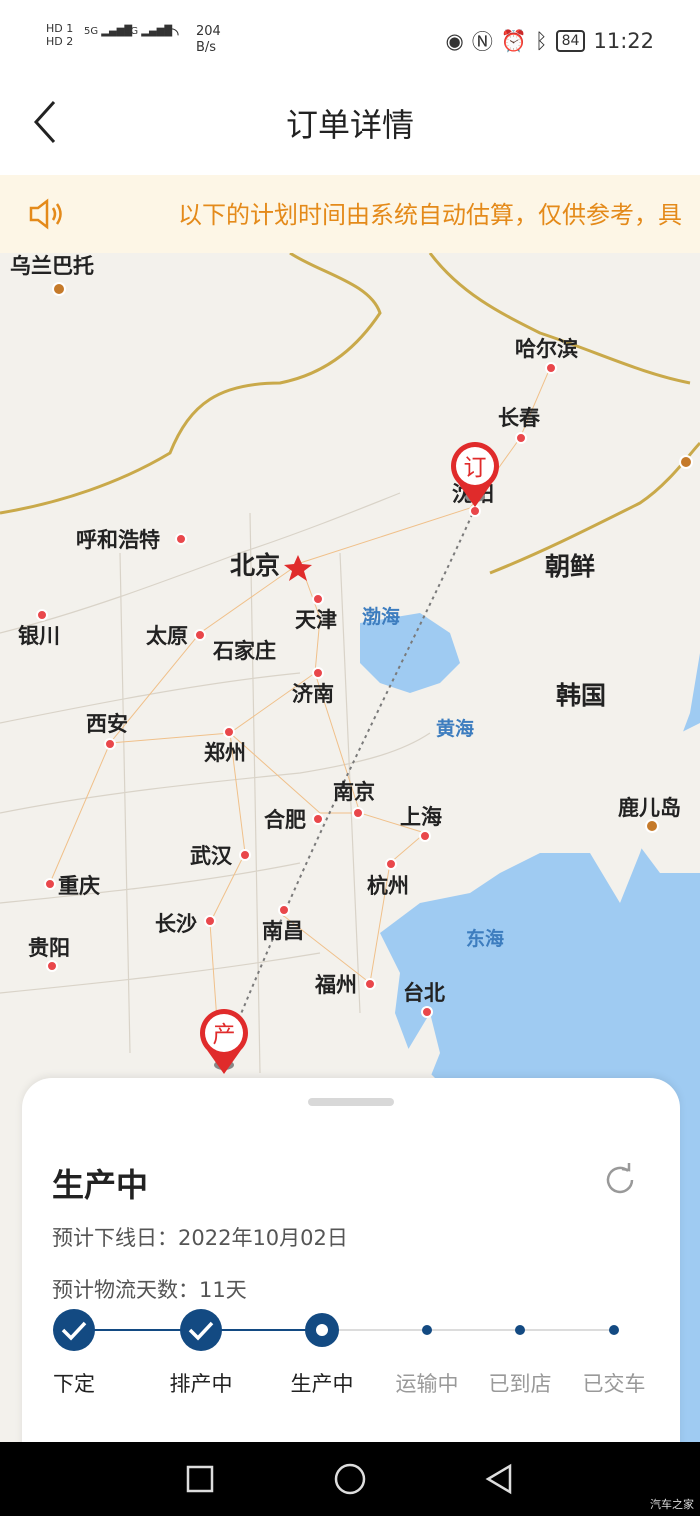 Image resolution: width=700 pixels, height=1520 pixels. What do you see at coordinates (430, 215) in the screenshot?
I see `notice-text: 以下的计划时间由系统自动估算，仅供参考，具` at bounding box center [430, 215].